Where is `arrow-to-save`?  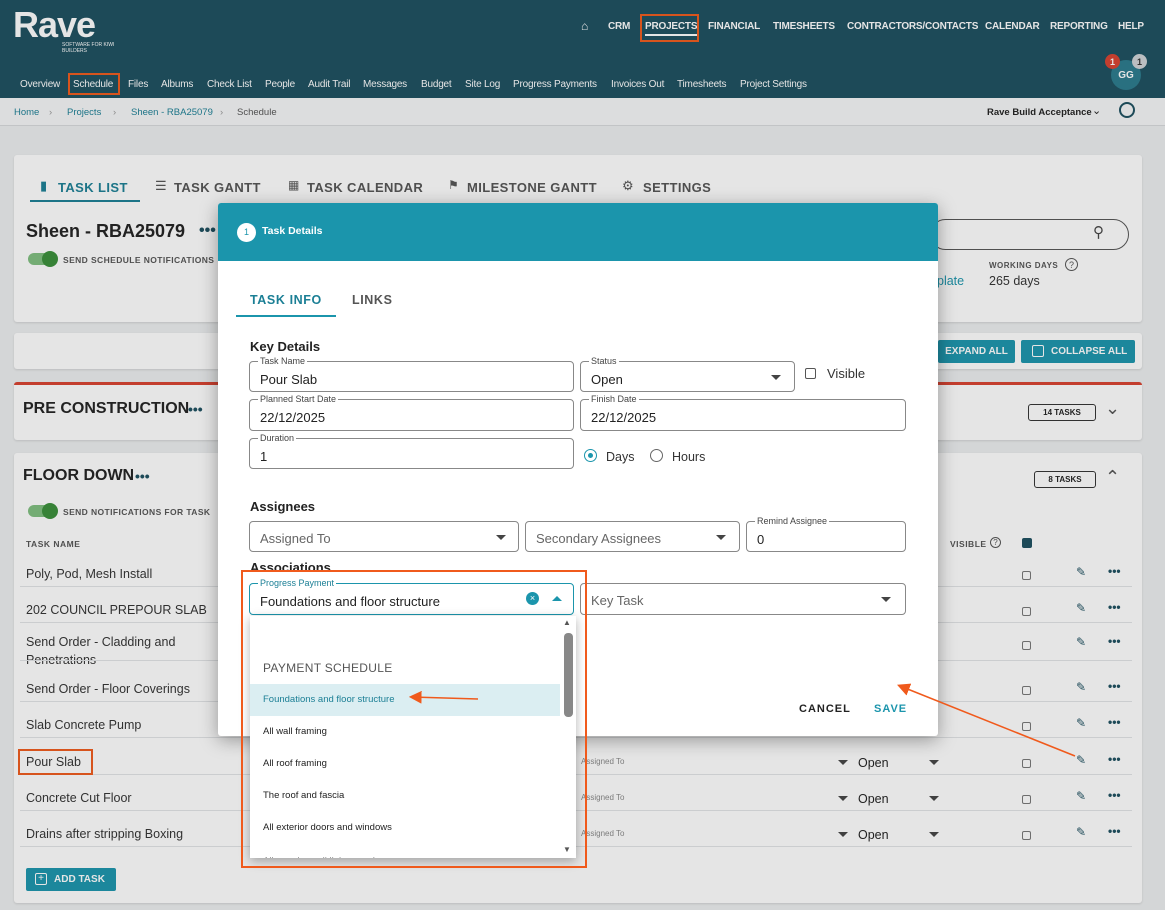
arrow-to-save is located at coordinates (986, 720).